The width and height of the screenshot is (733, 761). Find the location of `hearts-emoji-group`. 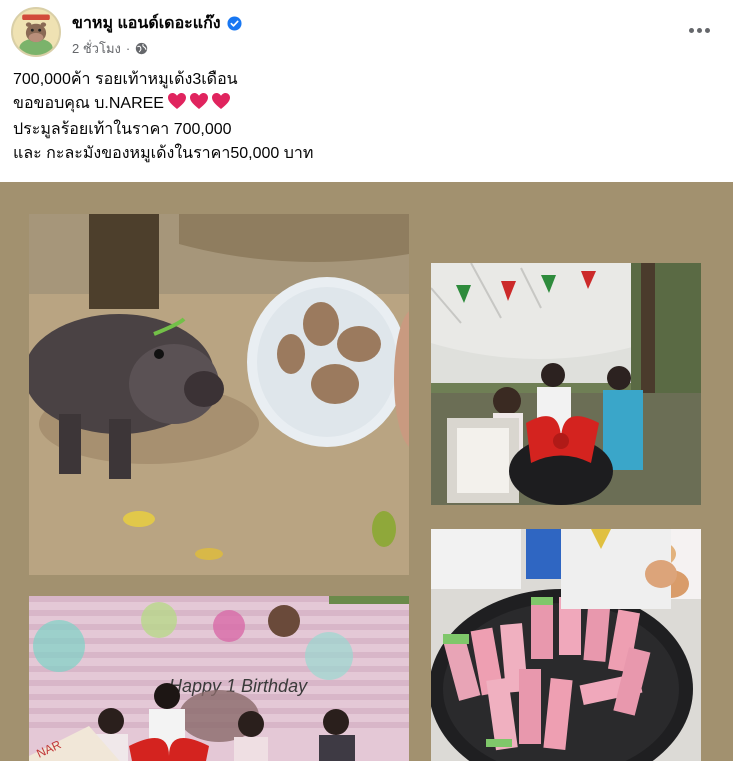

hearts-emoji-group is located at coordinates (200, 105).